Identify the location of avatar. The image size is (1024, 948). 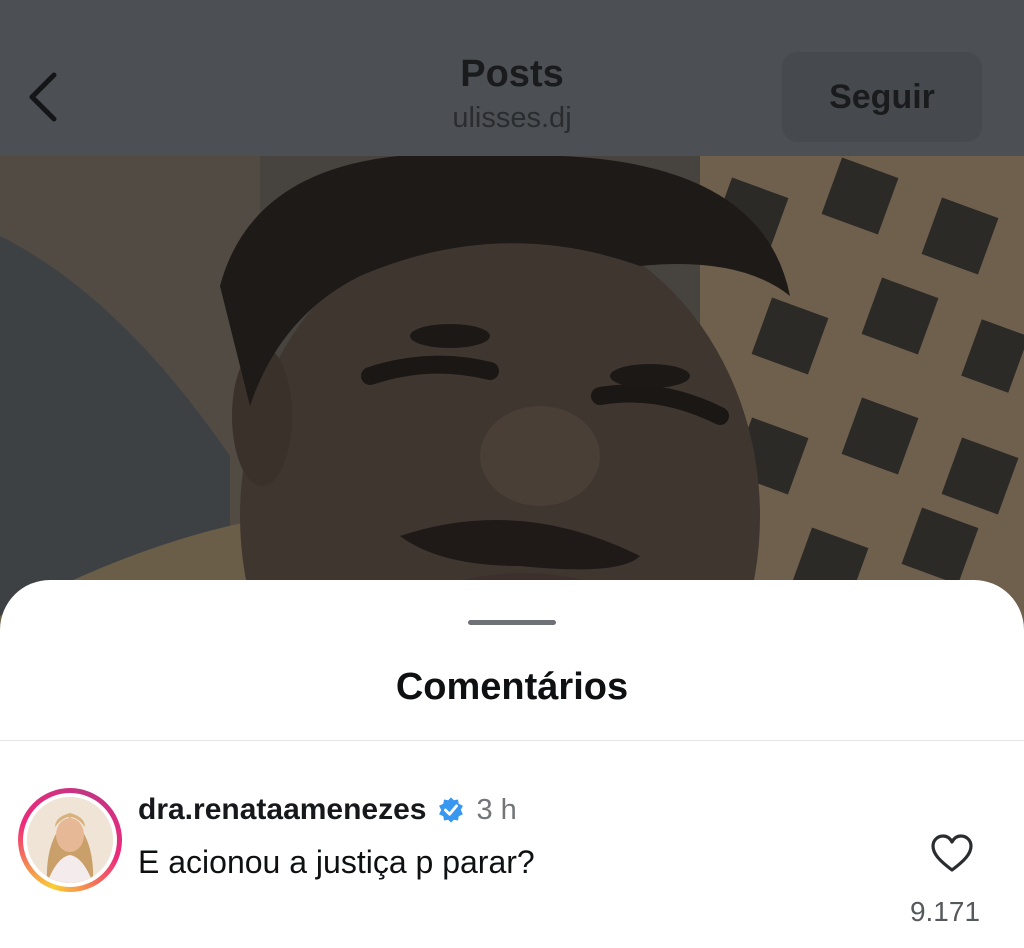
(70, 840).